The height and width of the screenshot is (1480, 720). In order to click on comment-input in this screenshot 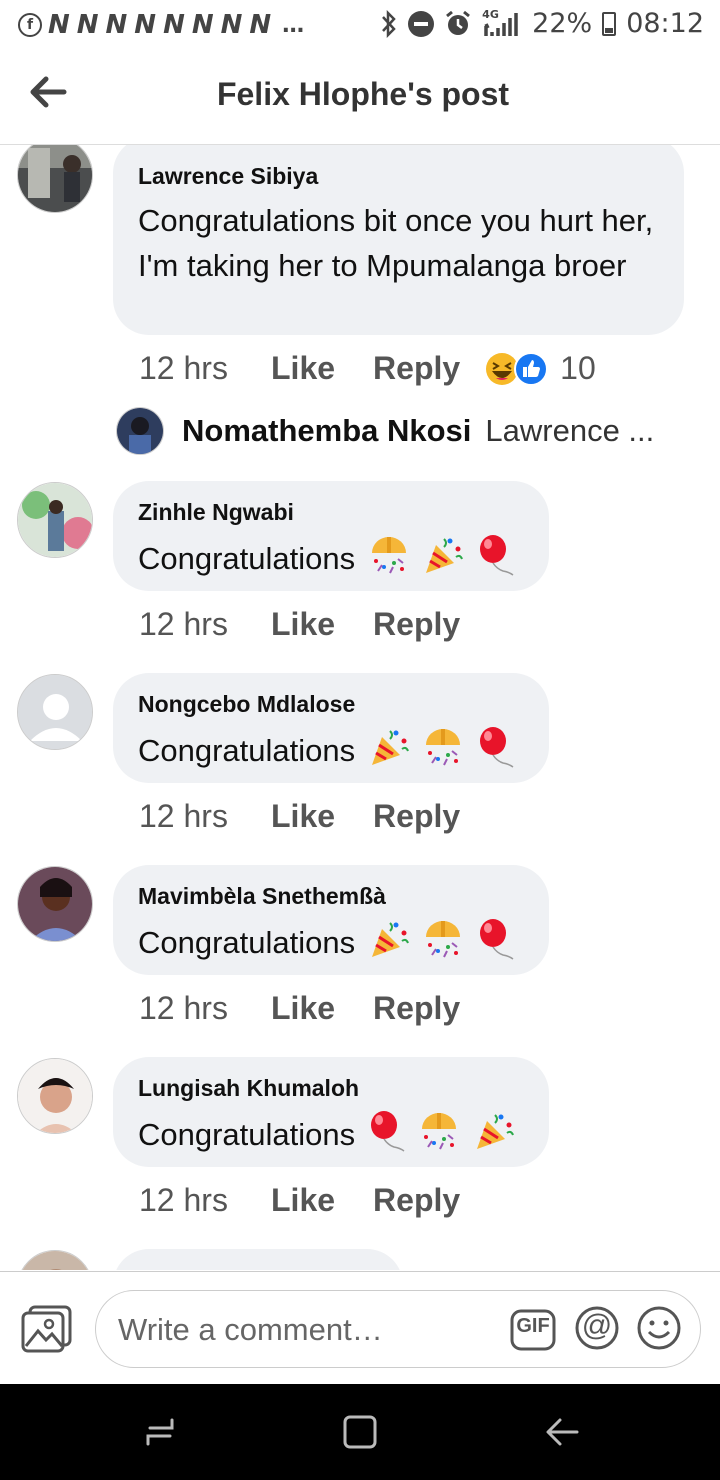, I will do `click(308, 1330)`.